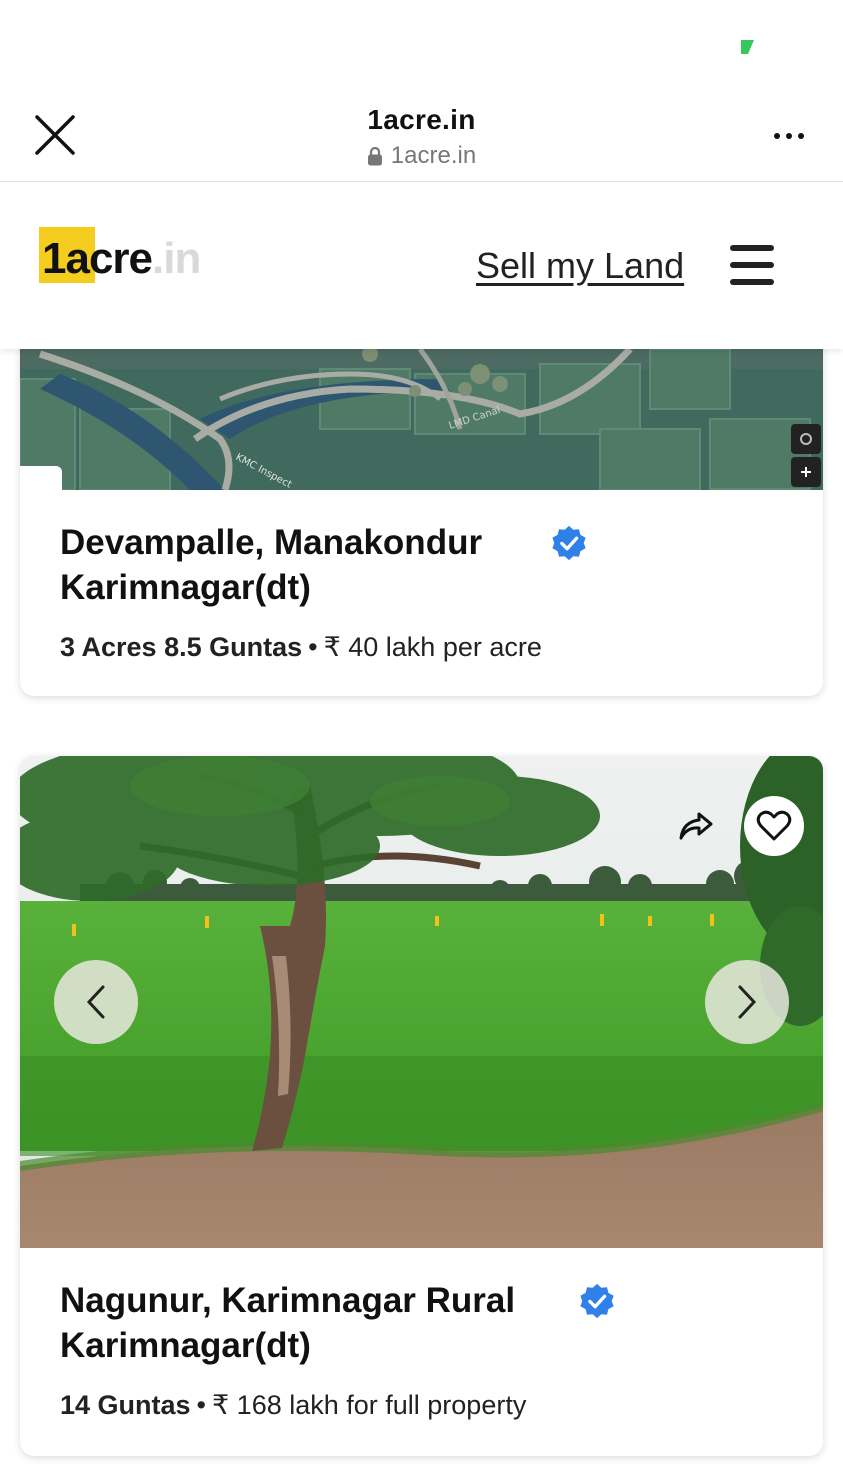 The image size is (843, 1479). I want to click on address-block: 1acre.in 1acre.in, so click(421, 137).